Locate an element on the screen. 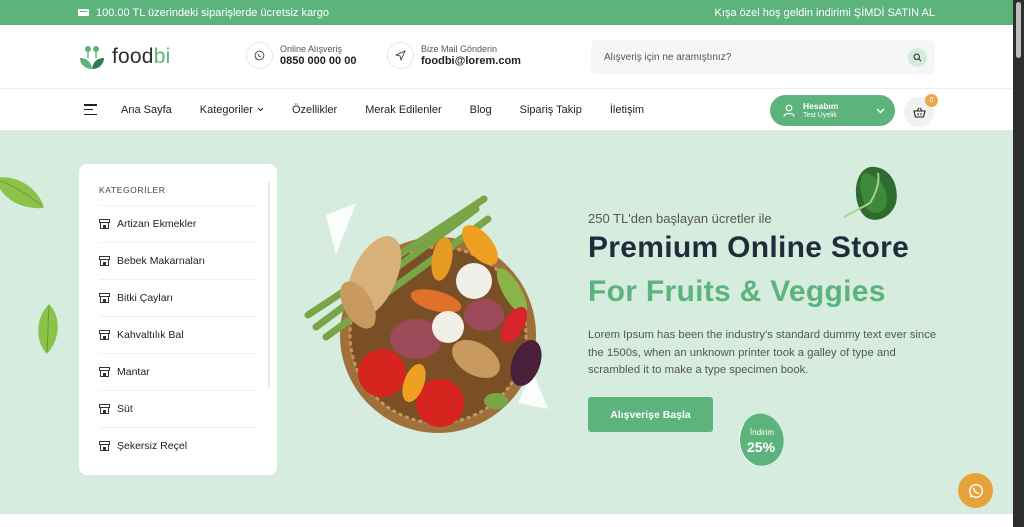 This screenshot has height=527, width=1024. category-item: Süt is located at coordinates (177, 408).